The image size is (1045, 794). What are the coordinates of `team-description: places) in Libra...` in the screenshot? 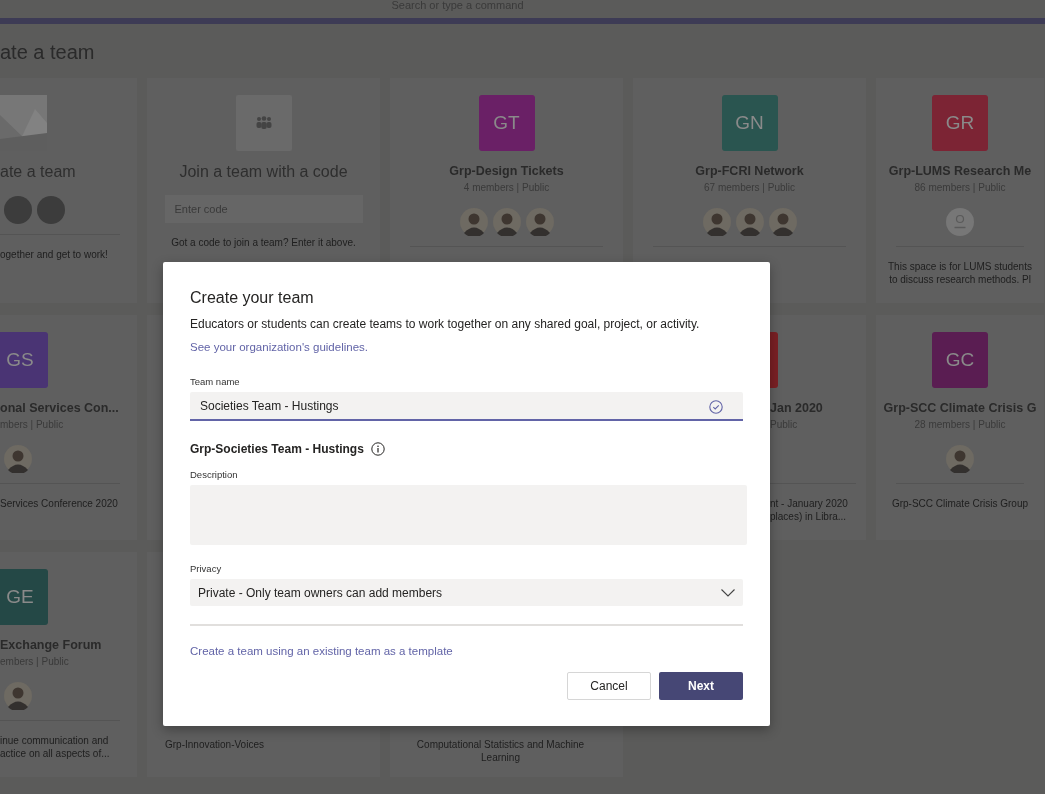 It's located at (808, 516).